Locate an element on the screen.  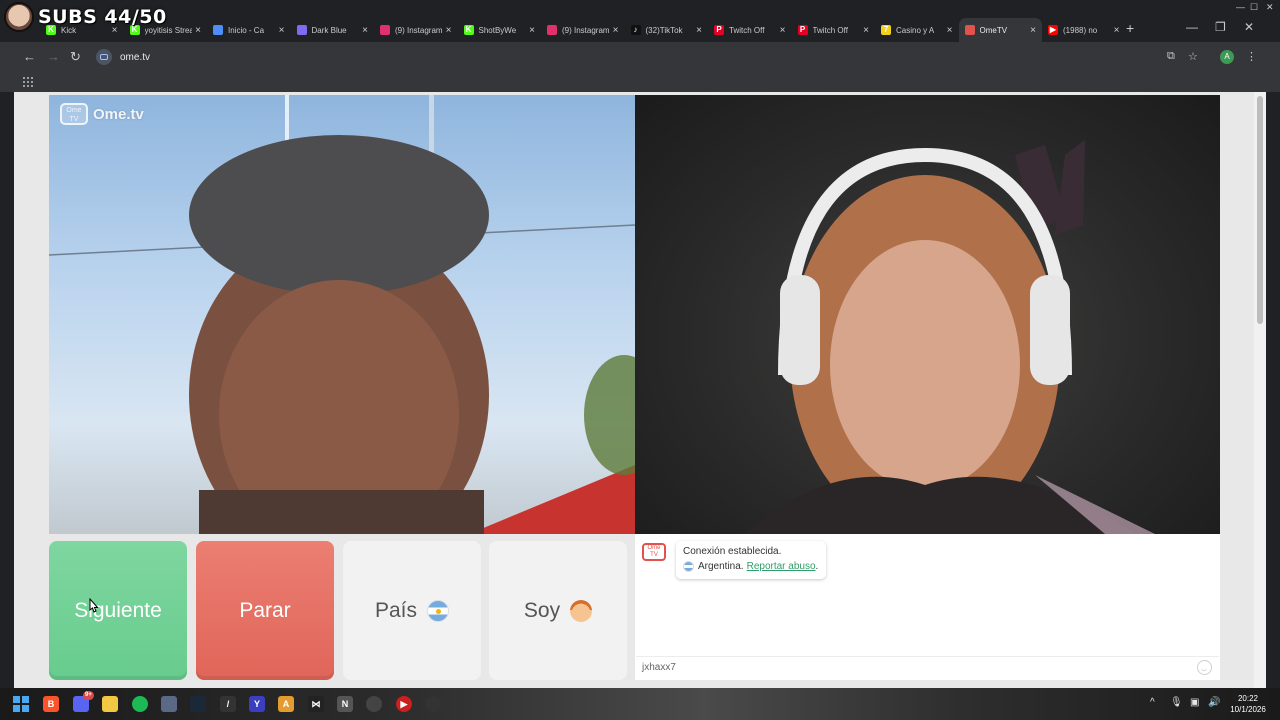
chat-icon-bottom: TV is located at coordinates (654, 555).